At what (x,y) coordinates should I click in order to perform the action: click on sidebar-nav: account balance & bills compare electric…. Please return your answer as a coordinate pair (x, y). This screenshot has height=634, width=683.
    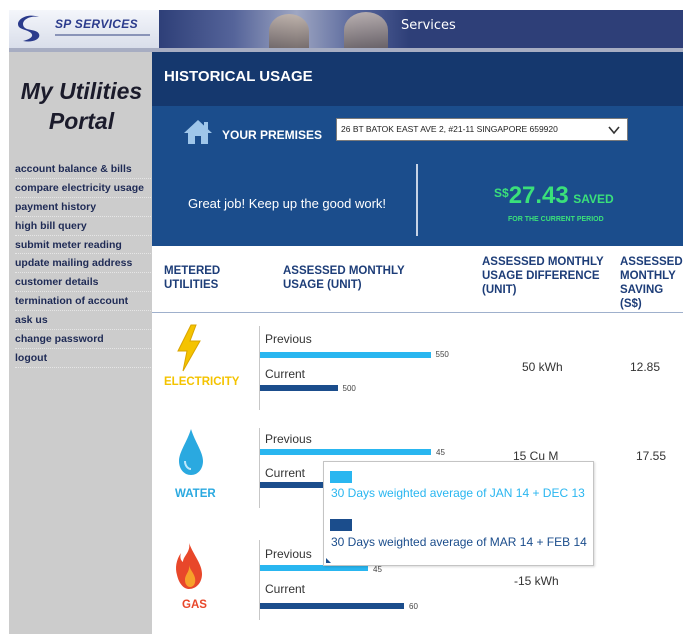
    Looking at the image, I should click on (83, 264).